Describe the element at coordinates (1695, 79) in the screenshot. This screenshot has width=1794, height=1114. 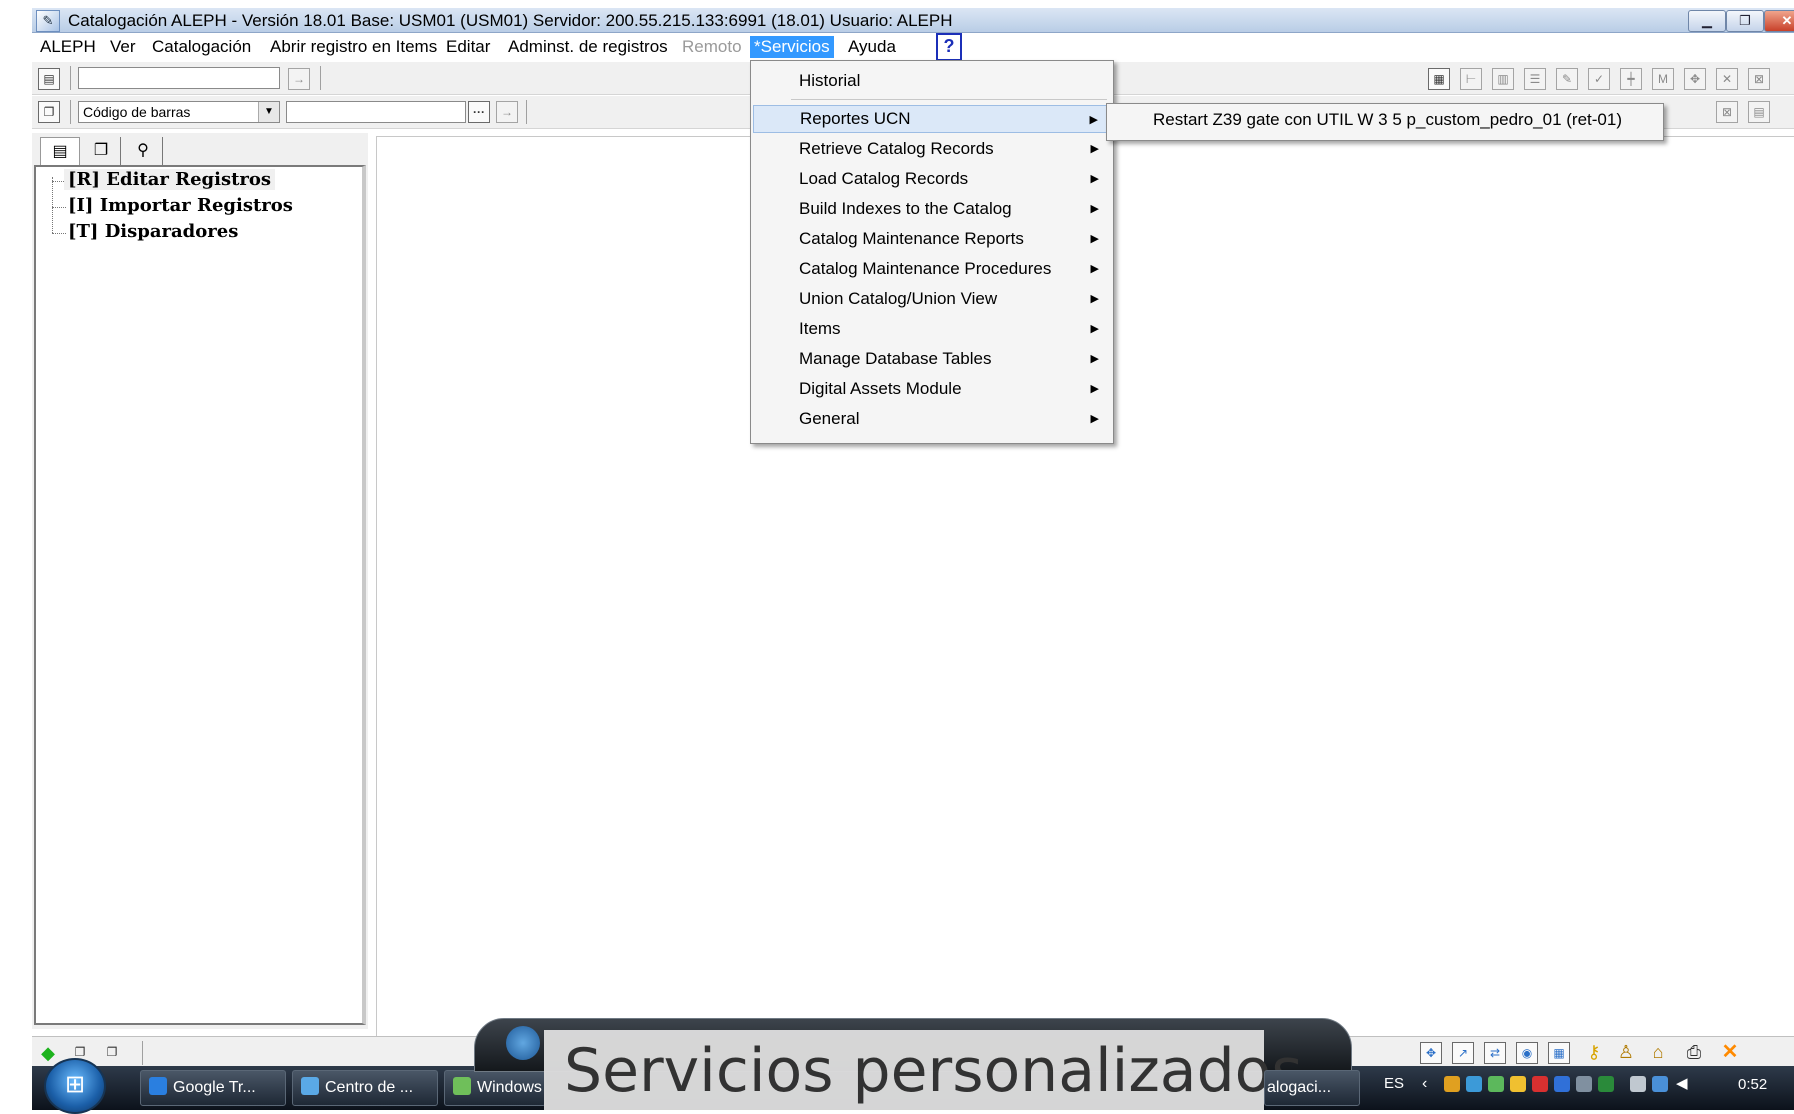
I see `expand-icon: ✥` at that location.